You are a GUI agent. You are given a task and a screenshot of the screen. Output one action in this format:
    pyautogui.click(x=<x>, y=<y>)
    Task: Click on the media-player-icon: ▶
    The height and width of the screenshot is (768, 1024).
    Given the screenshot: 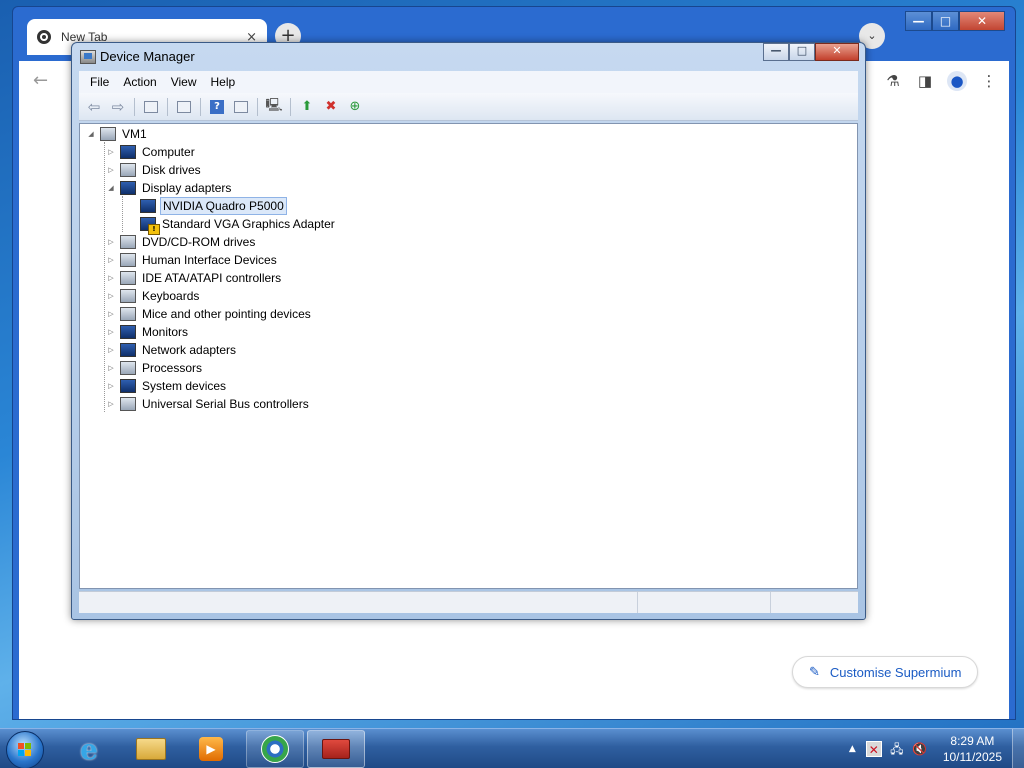 What is the action you would take?
    pyautogui.click(x=211, y=749)
    